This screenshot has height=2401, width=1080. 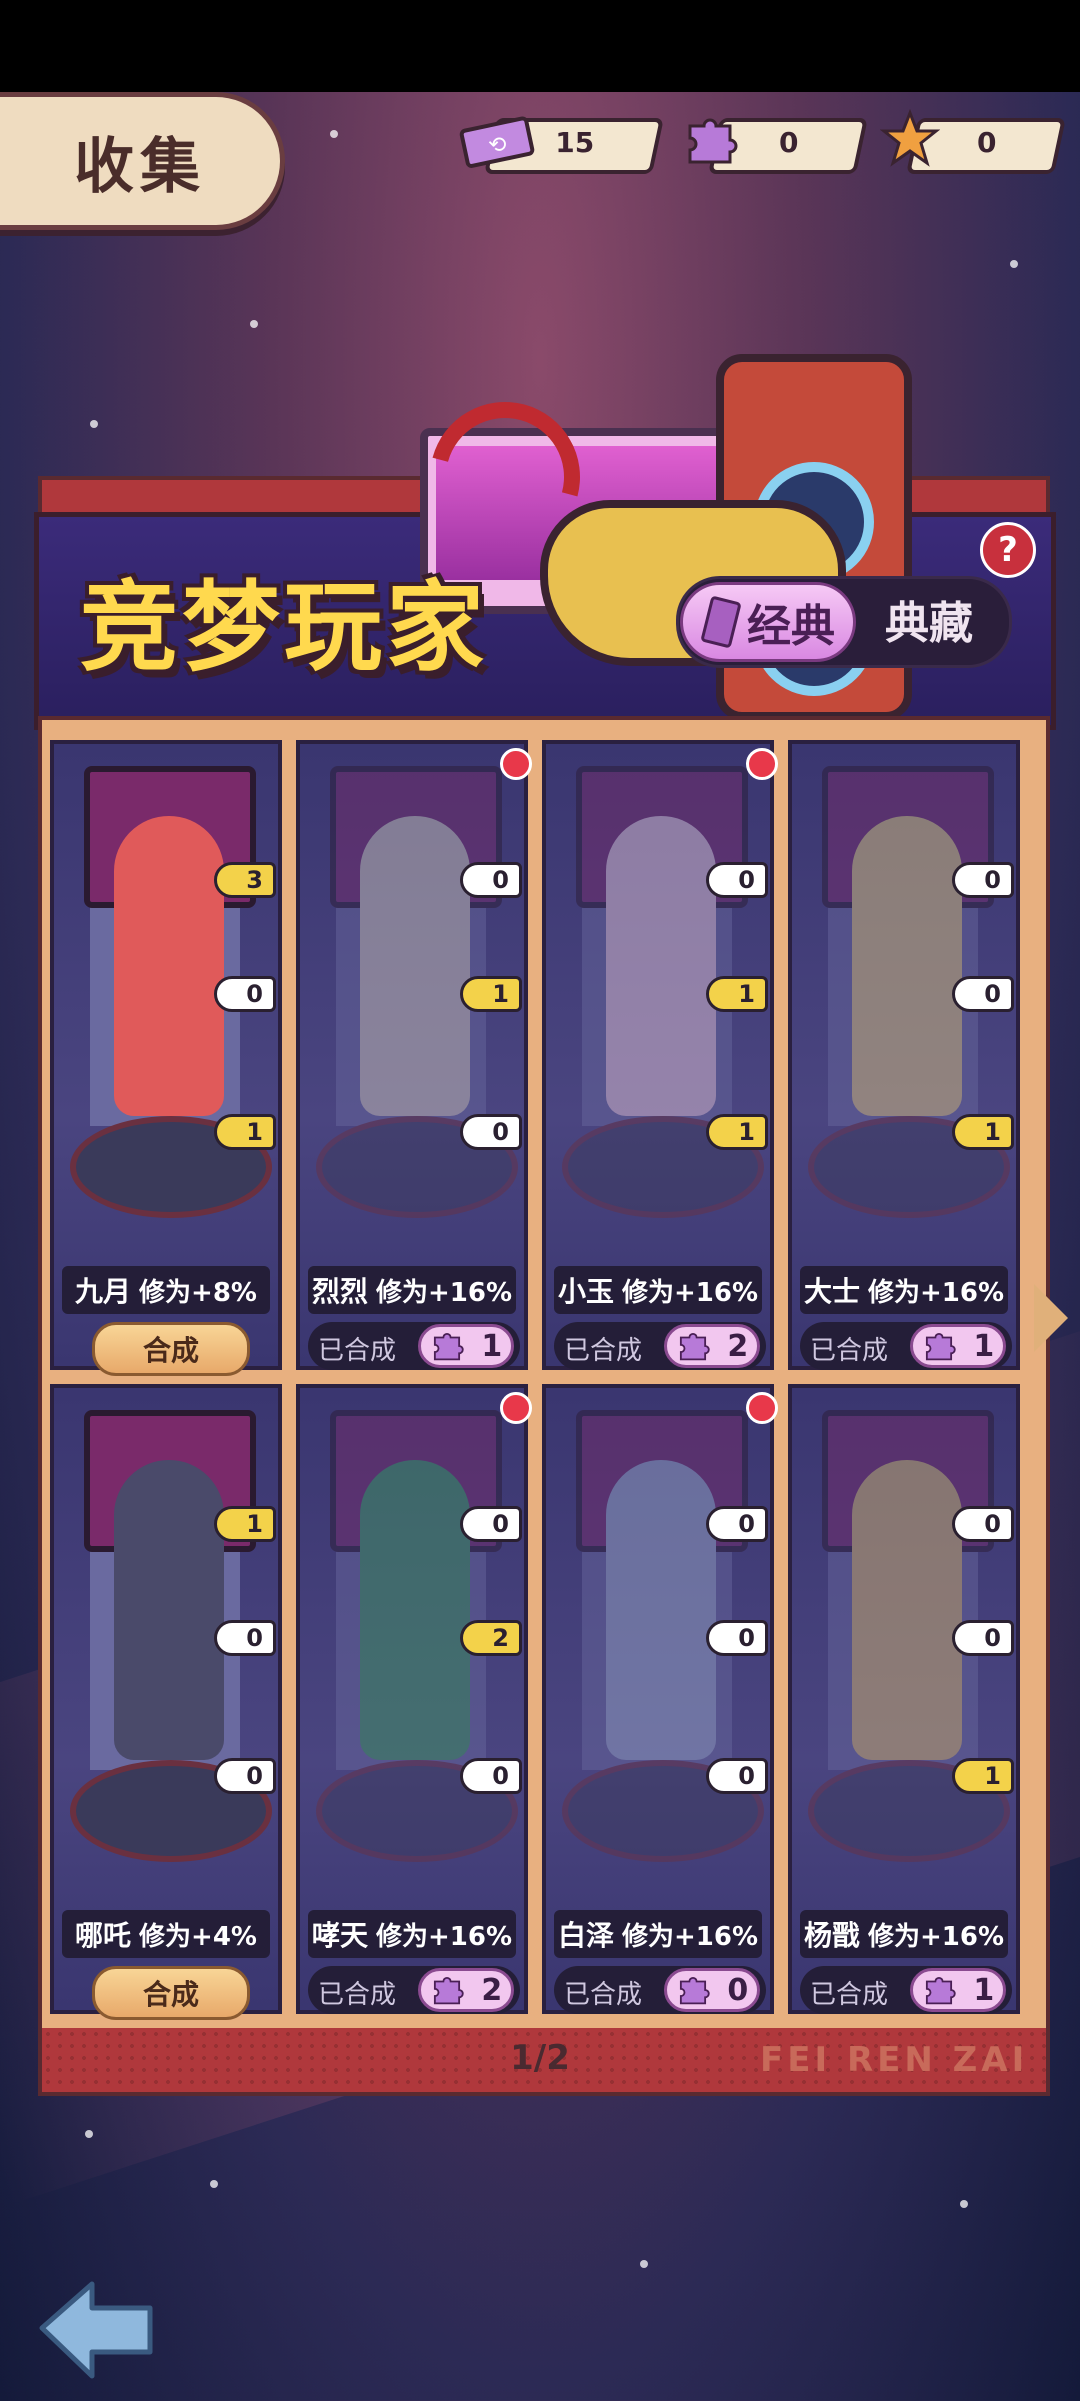 I want to click on character-card: 0 0 1 杨戬 修为+16% 已合成 1, so click(x=904, y=1699).